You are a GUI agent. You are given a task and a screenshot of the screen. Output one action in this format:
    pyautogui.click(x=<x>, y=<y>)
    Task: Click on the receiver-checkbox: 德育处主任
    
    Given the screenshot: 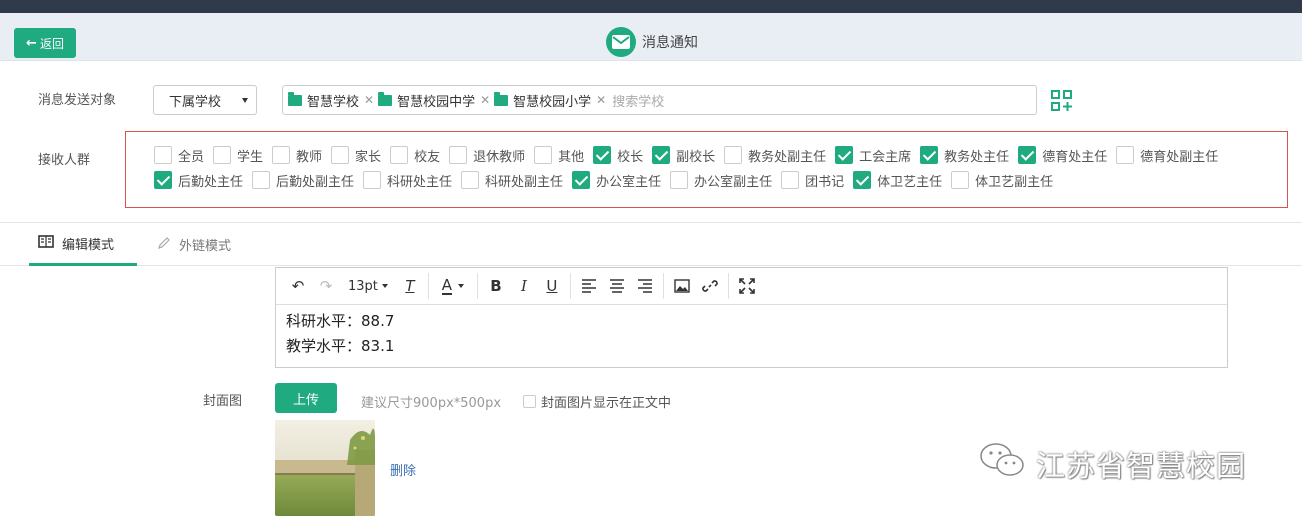 What is the action you would take?
    pyautogui.click(x=1062, y=155)
    